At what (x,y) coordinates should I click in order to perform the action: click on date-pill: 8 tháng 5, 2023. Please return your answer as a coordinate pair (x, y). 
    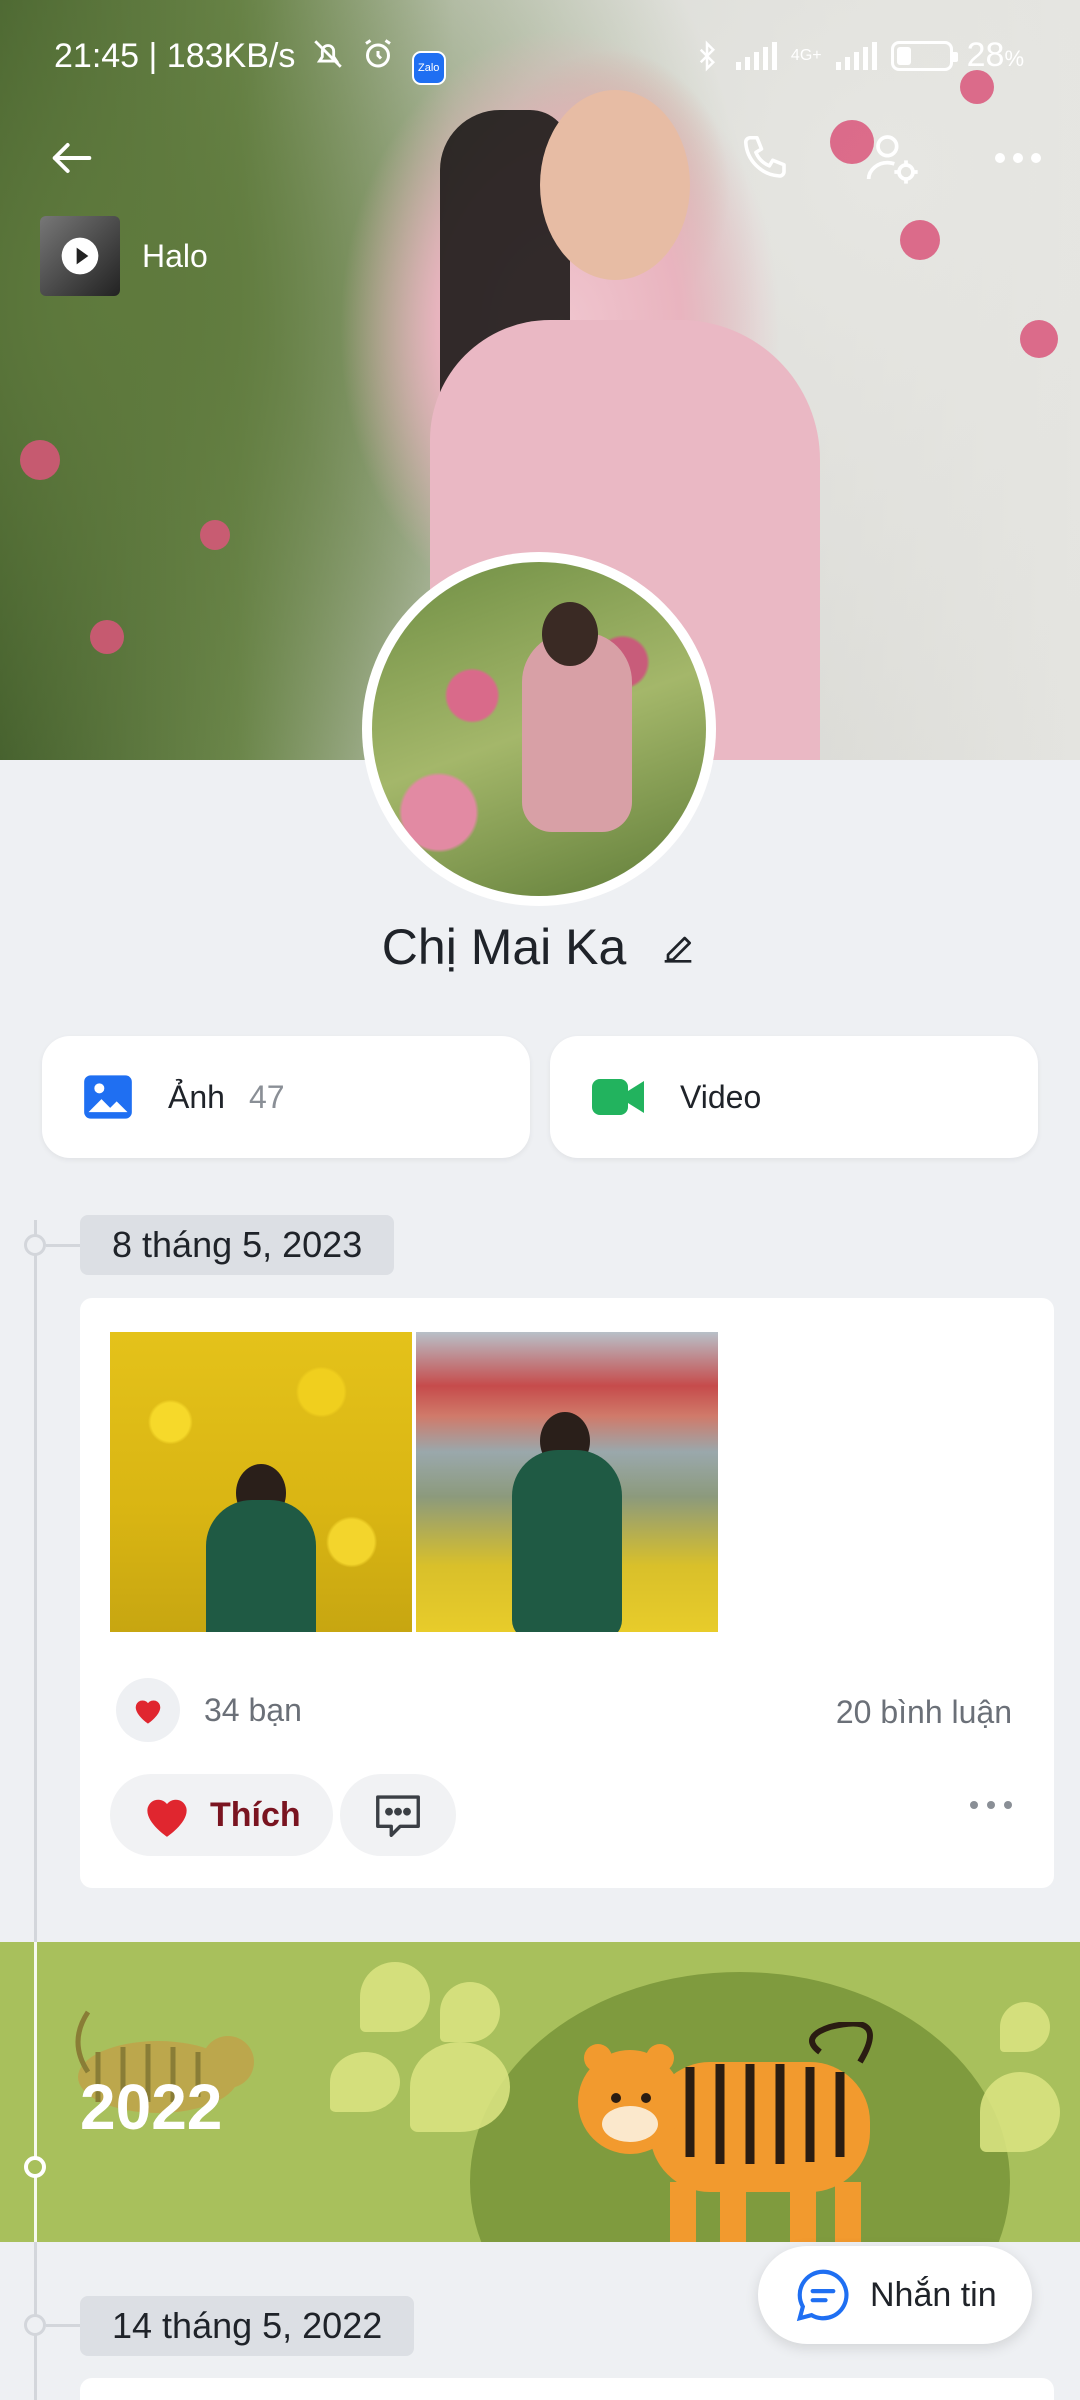
    Looking at the image, I should click on (237, 1245).